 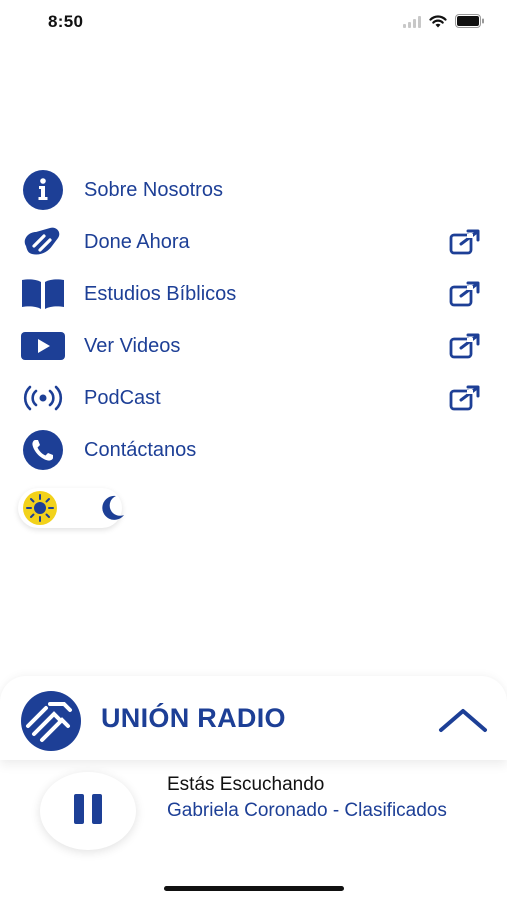 I want to click on chevron-up-icon, so click(x=463, y=720).